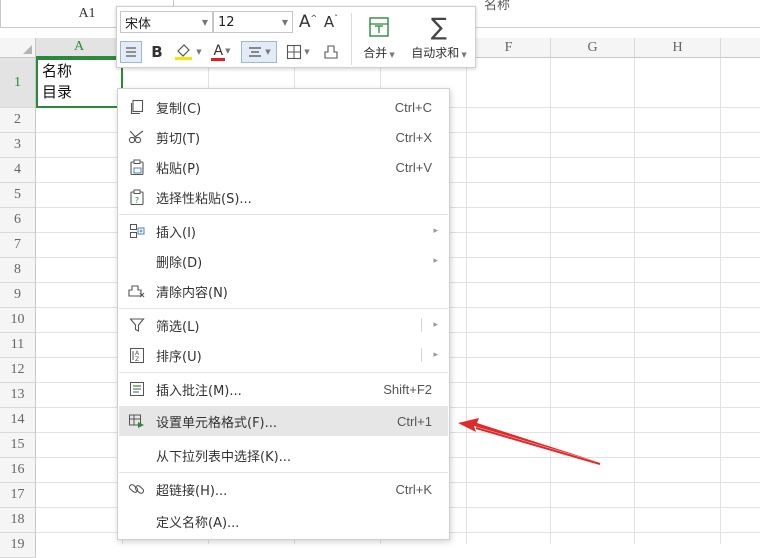 The height and width of the screenshot is (558, 760). I want to click on menu-item-label: 筛选(L), so click(178, 327).